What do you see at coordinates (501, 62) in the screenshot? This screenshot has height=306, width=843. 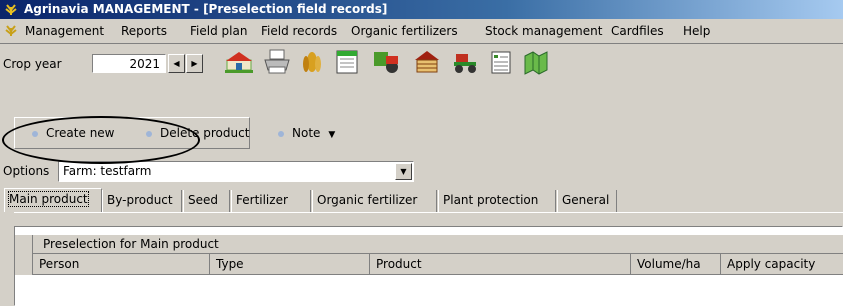 I see `list-icon` at bounding box center [501, 62].